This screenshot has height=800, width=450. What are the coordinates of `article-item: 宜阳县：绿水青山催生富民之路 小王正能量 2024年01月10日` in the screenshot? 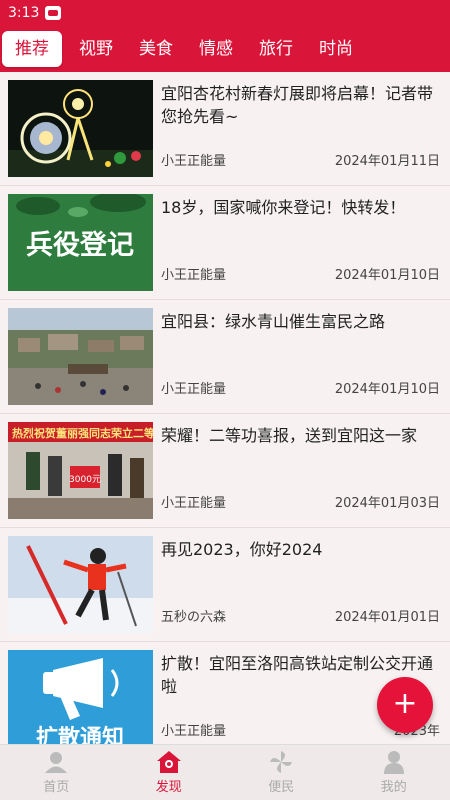 It's located at (225, 357).